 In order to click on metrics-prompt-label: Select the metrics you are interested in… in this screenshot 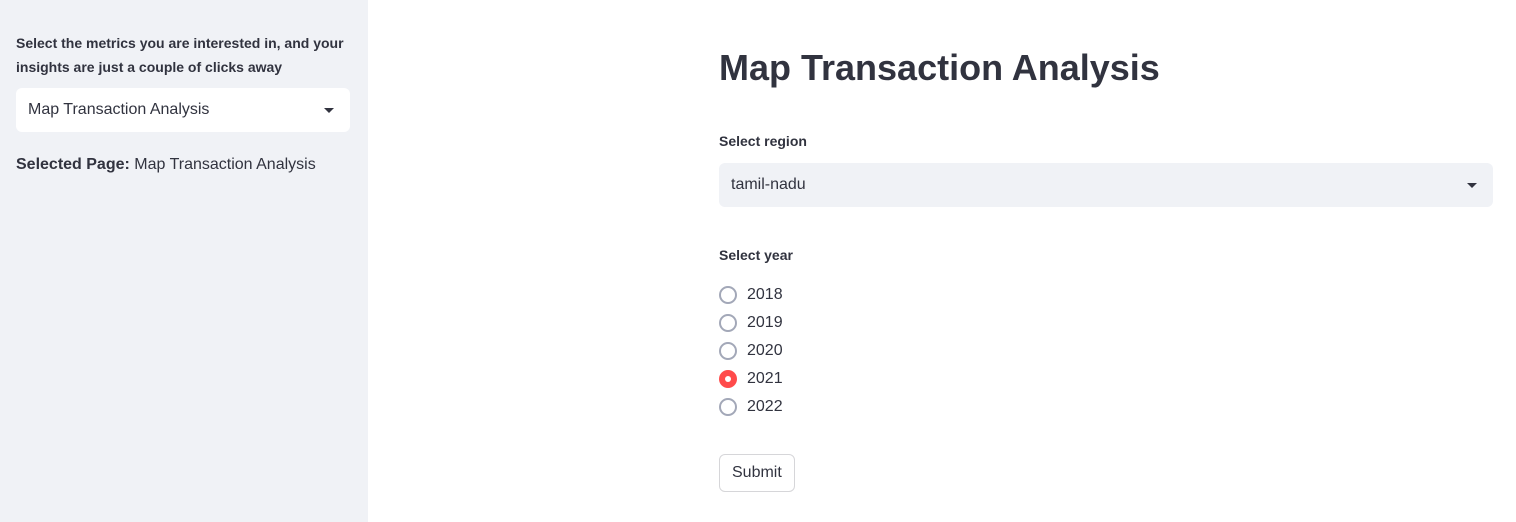, I will do `click(180, 55)`.